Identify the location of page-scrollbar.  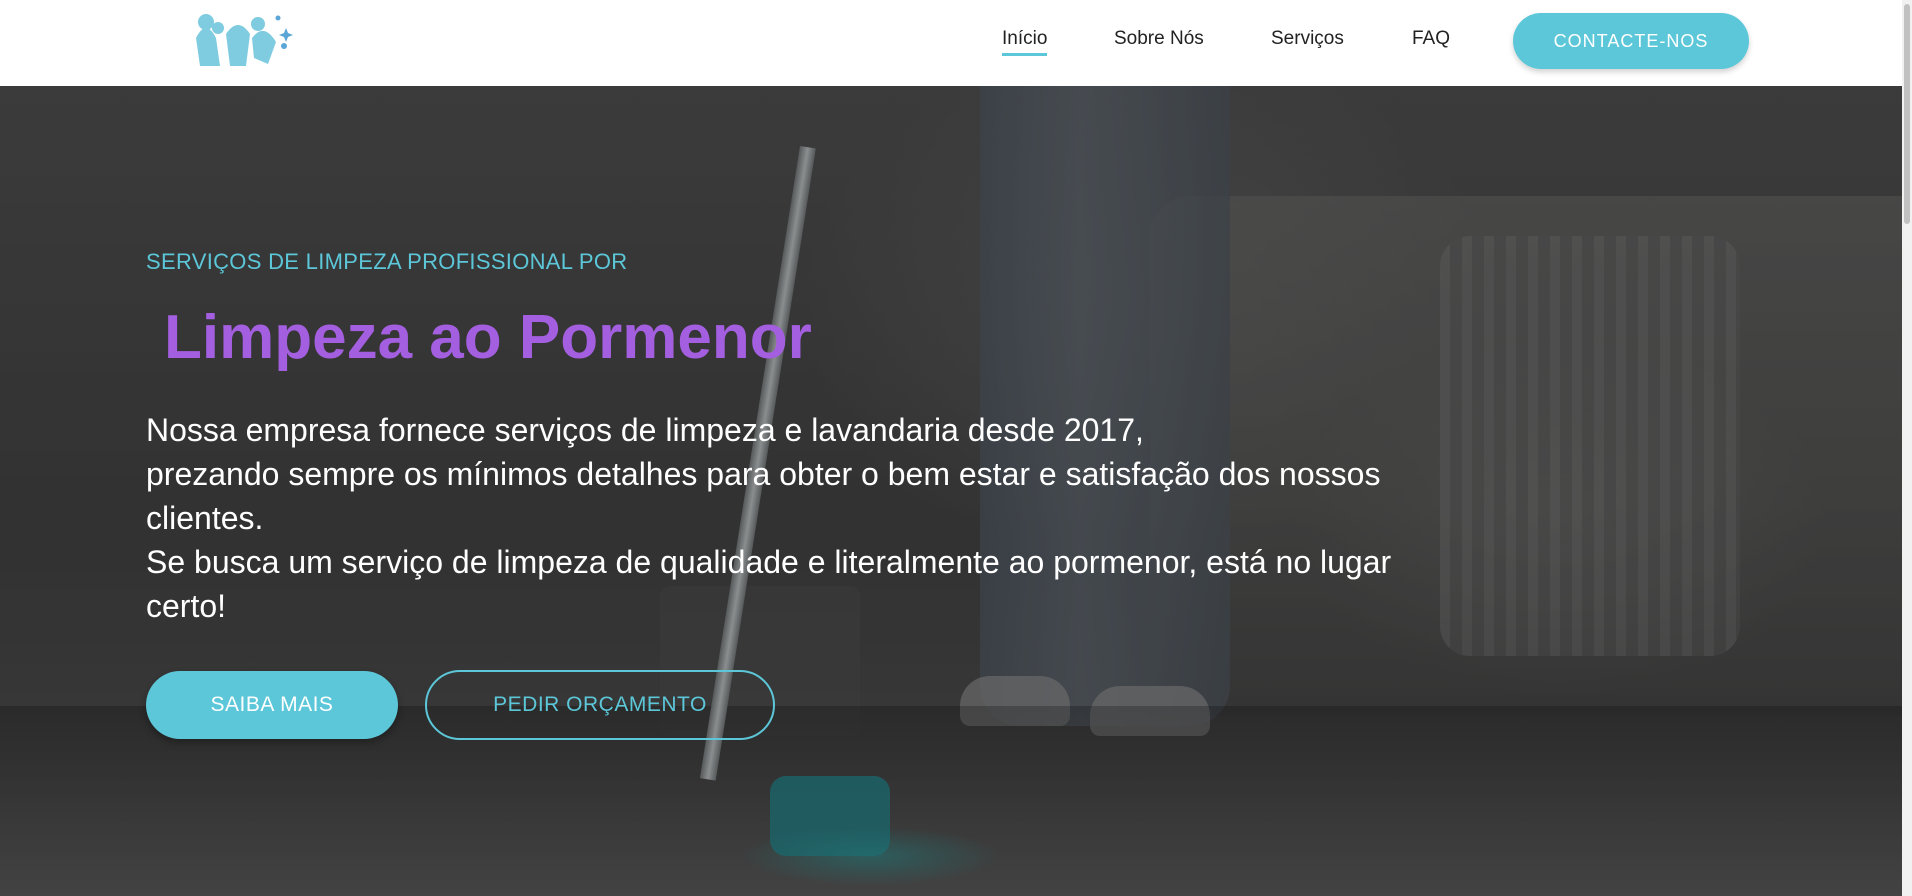
(1907, 448).